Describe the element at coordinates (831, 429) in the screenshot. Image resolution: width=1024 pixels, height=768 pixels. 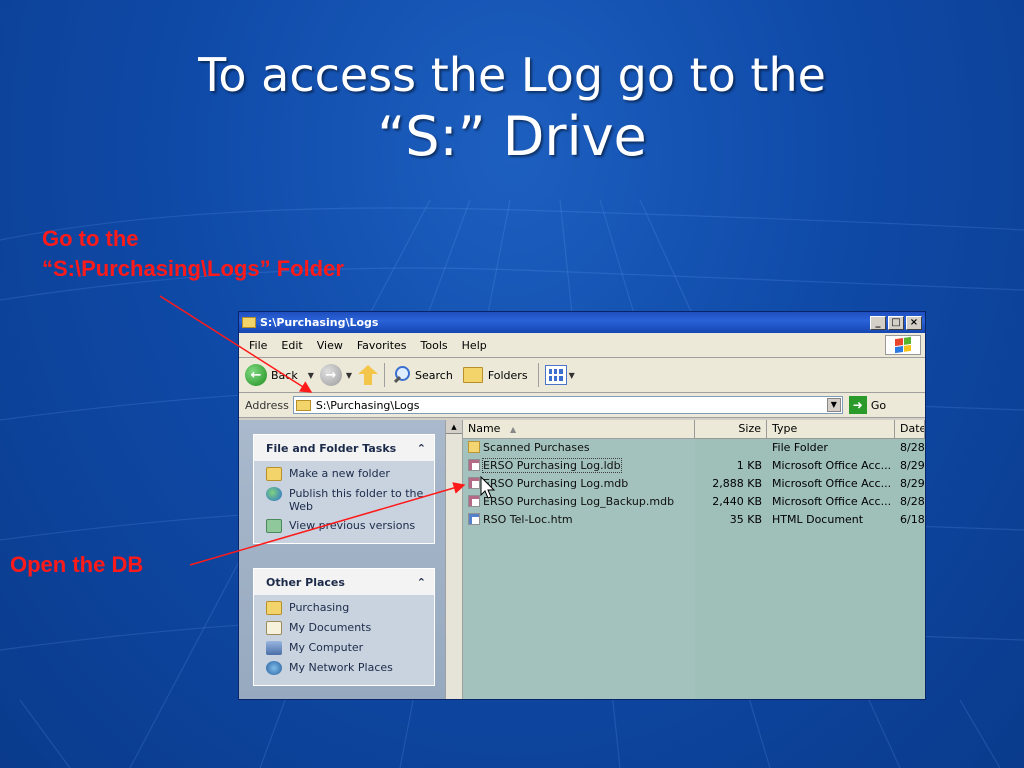
I see `column-header-type: Type` at that location.